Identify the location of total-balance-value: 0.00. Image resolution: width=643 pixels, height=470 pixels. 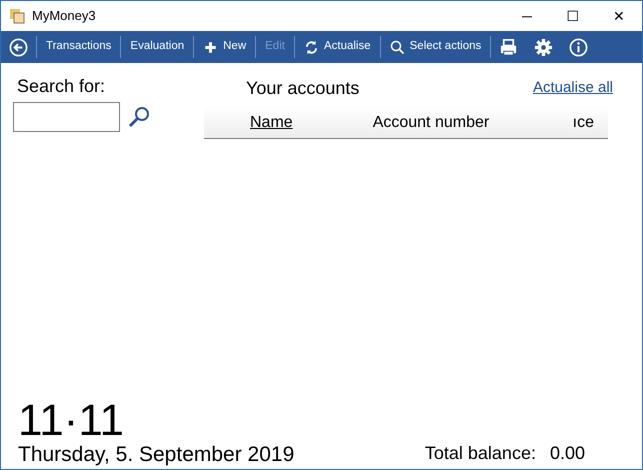
(567, 453).